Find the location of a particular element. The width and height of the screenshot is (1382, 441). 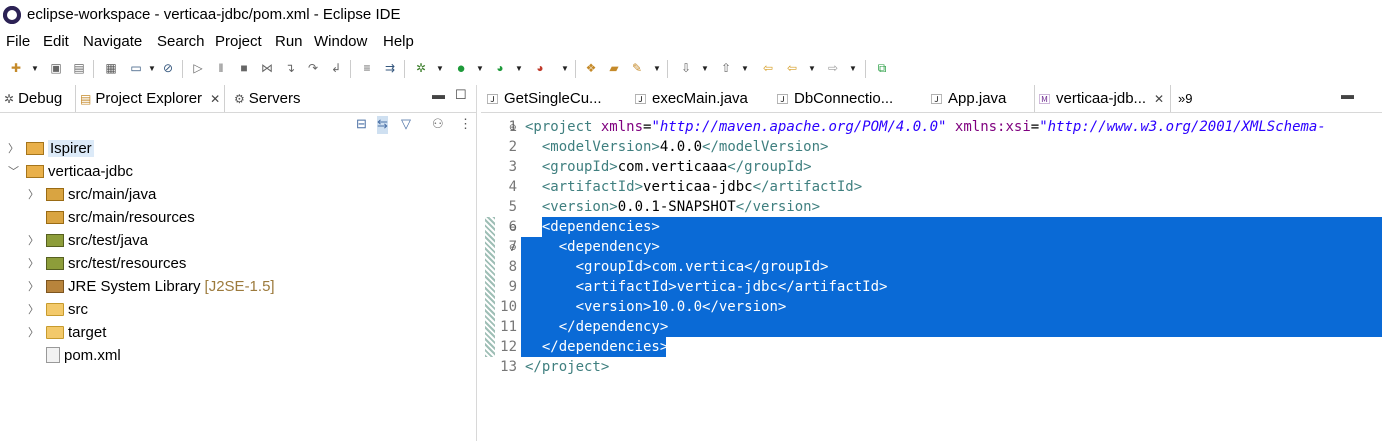

new-icon: ✚ is located at coordinates (16, 68).